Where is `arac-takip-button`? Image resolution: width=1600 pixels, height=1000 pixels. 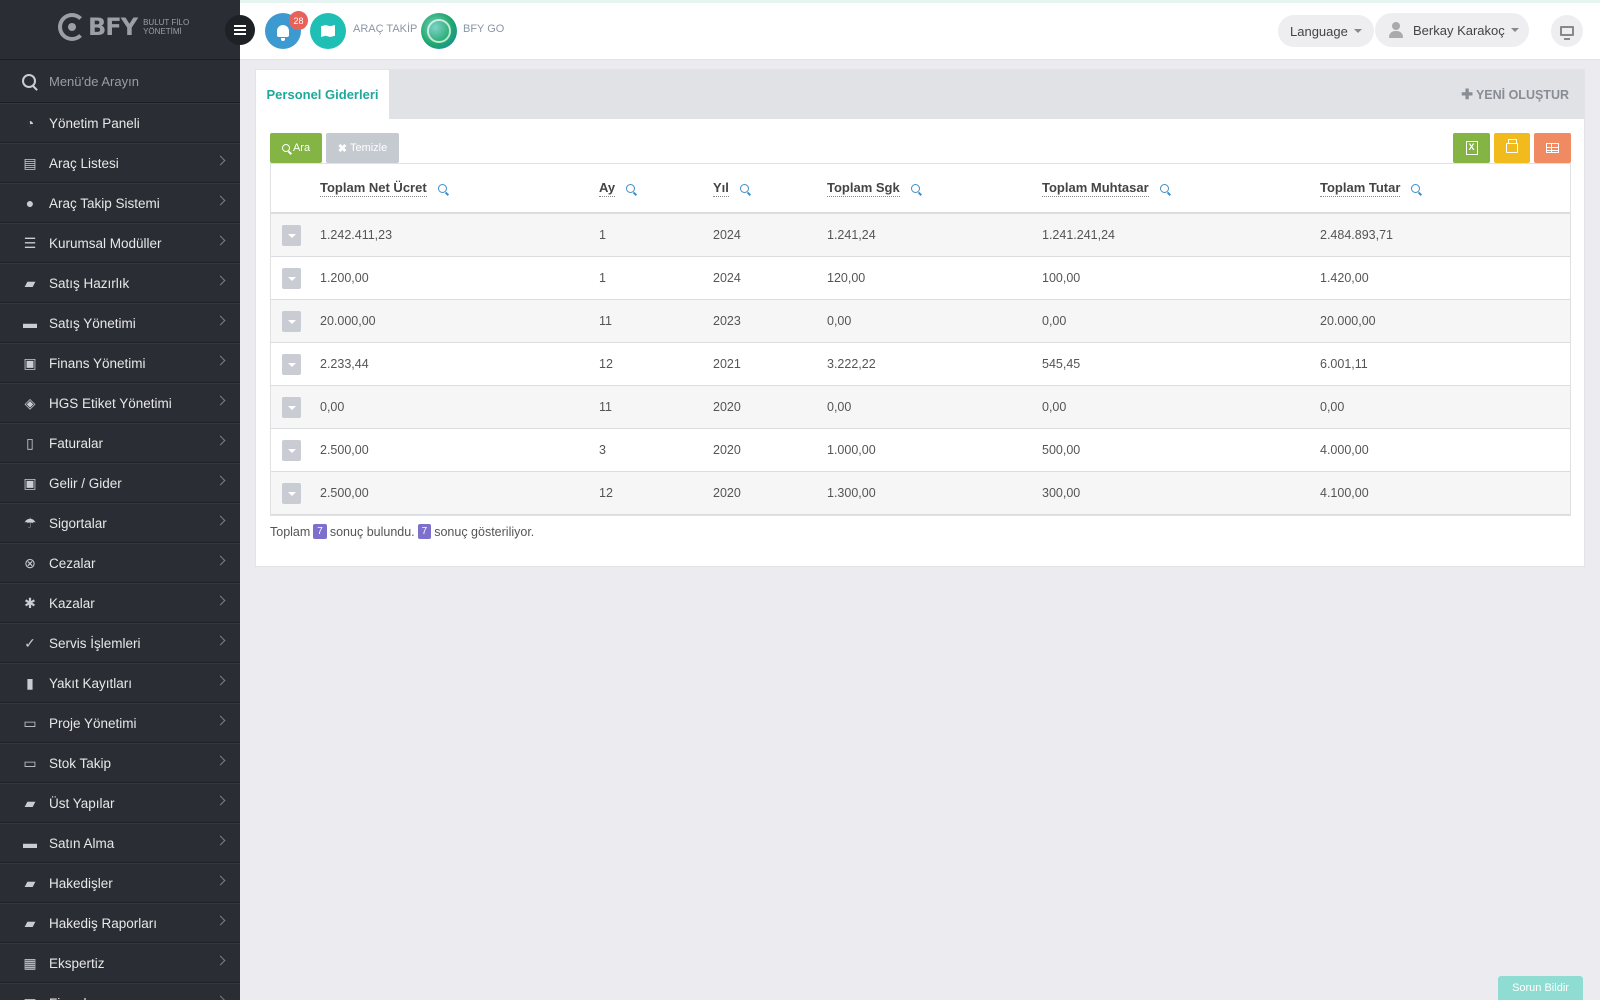
arac-takip-button is located at coordinates (328, 31).